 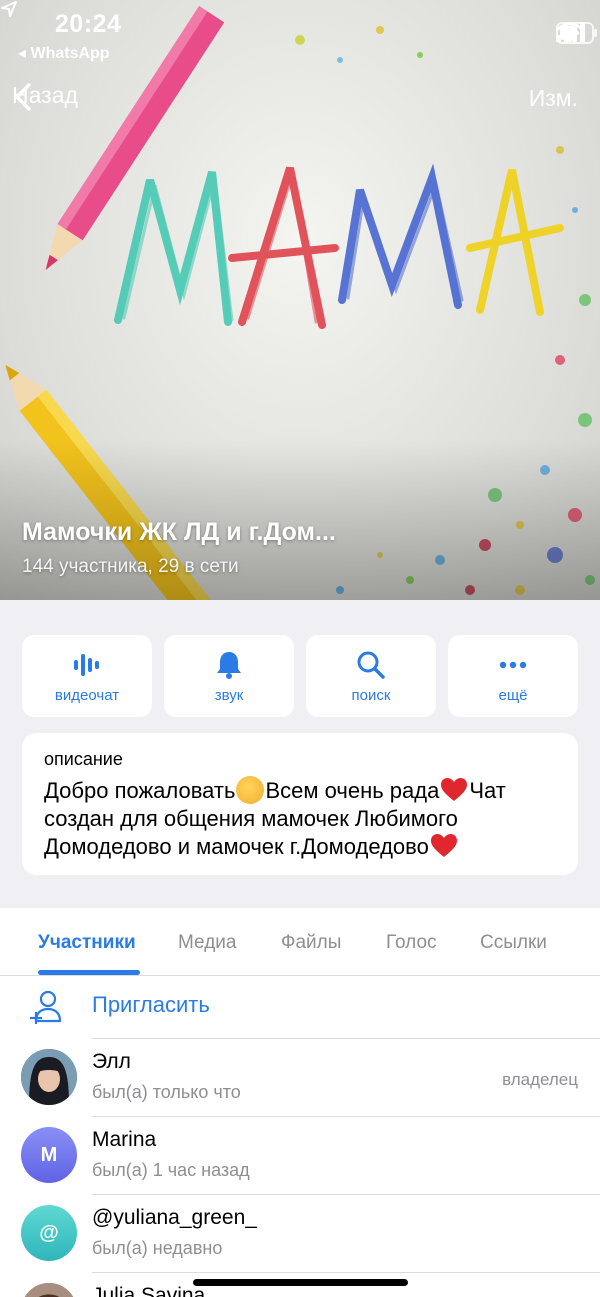 I want to click on tab-voice: Голос, so click(x=411, y=943).